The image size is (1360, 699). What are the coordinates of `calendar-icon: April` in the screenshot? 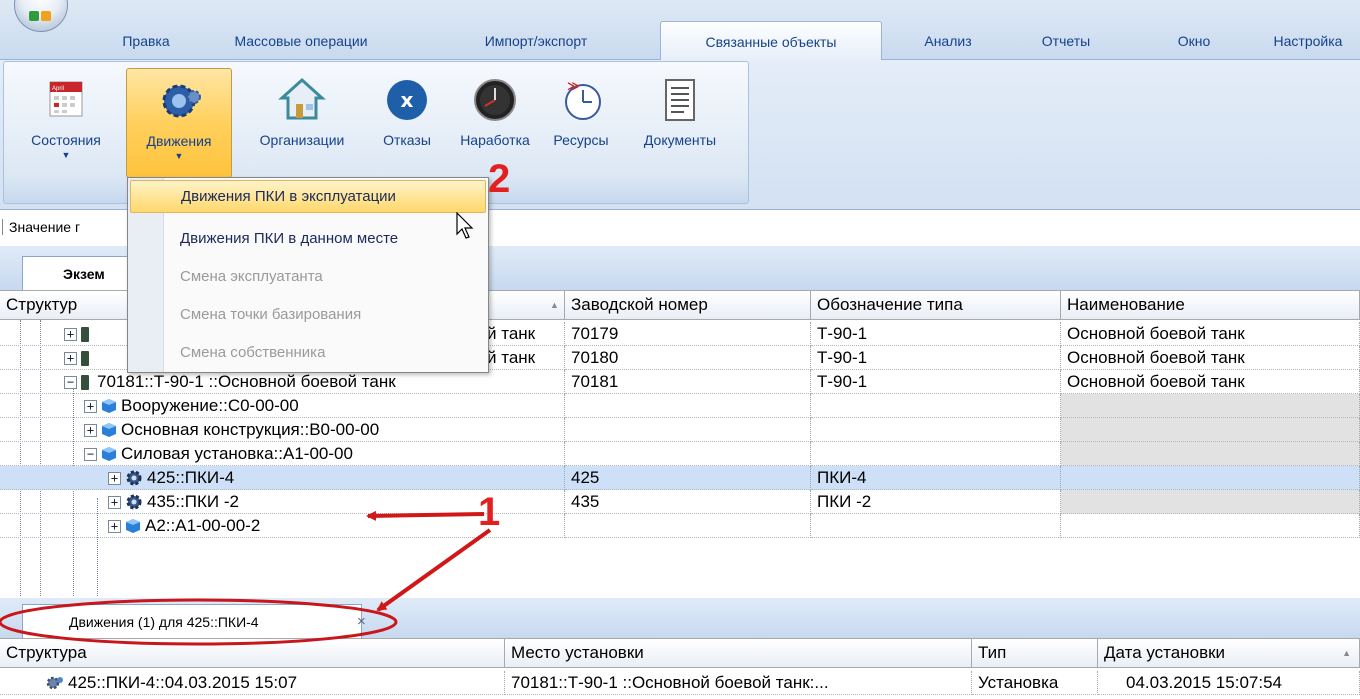 It's located at (66, 100).